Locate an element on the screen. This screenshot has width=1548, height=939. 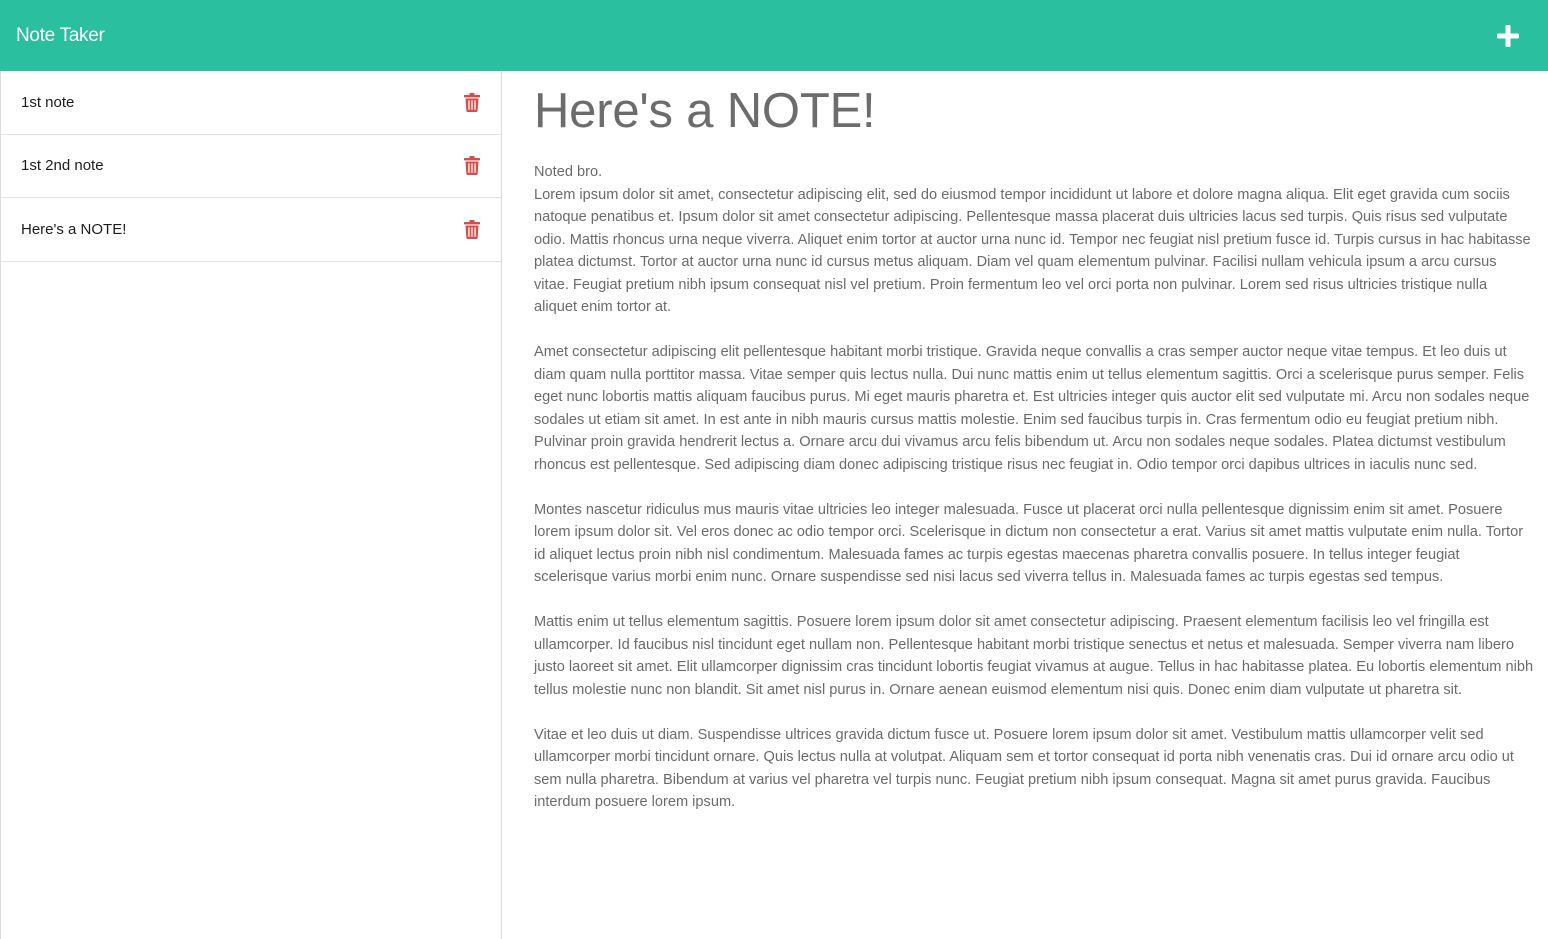
list-item: 1st 2nd note is located at coordinates (251, 166).